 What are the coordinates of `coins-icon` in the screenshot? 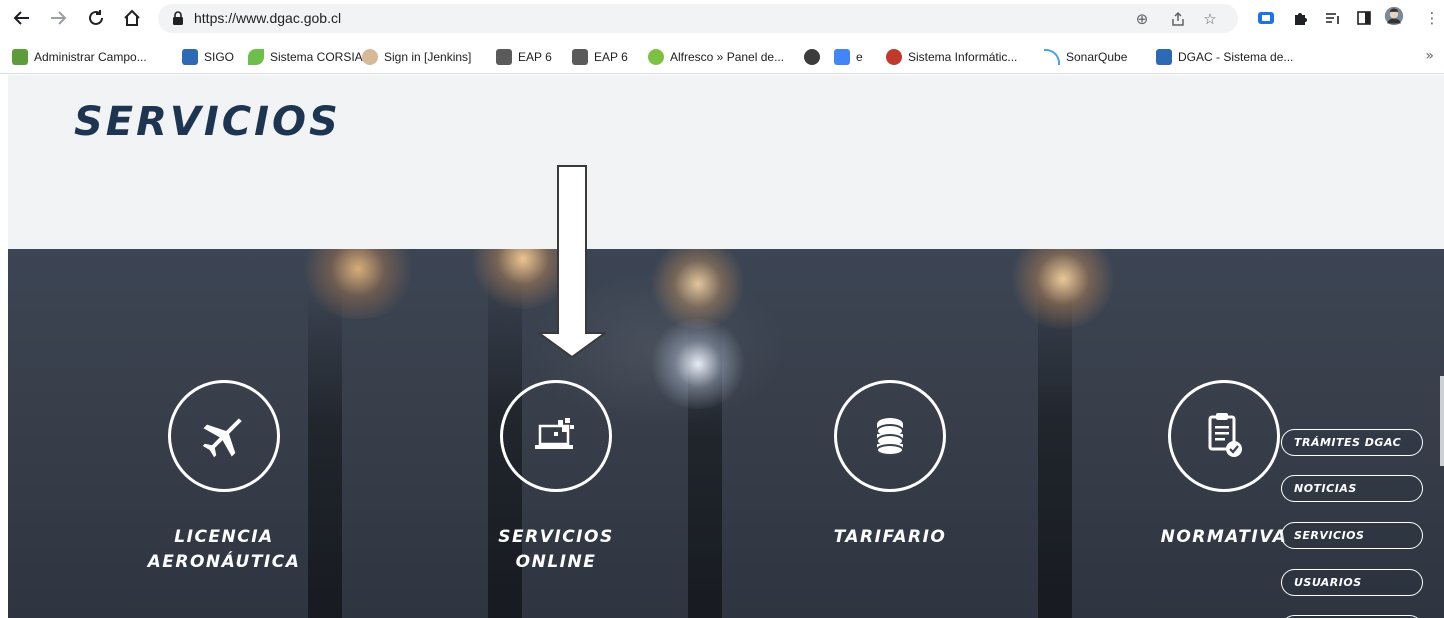 It's located at (890, 437).